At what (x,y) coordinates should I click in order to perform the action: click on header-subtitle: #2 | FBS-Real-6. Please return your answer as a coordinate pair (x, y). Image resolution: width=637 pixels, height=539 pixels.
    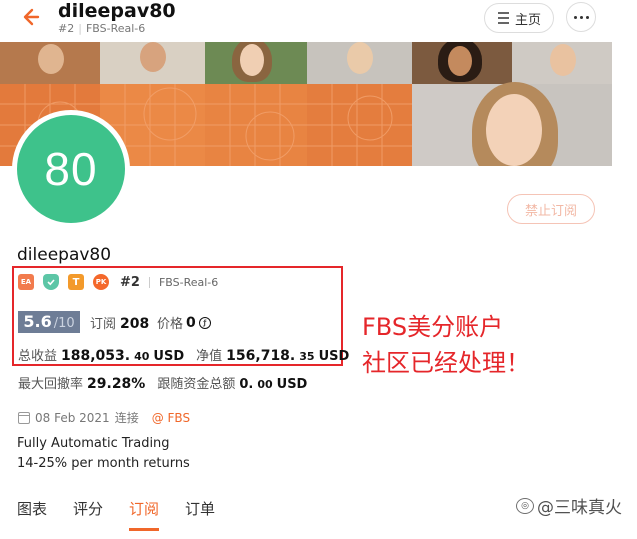
    Looking at the image, I should click on (102, 28).